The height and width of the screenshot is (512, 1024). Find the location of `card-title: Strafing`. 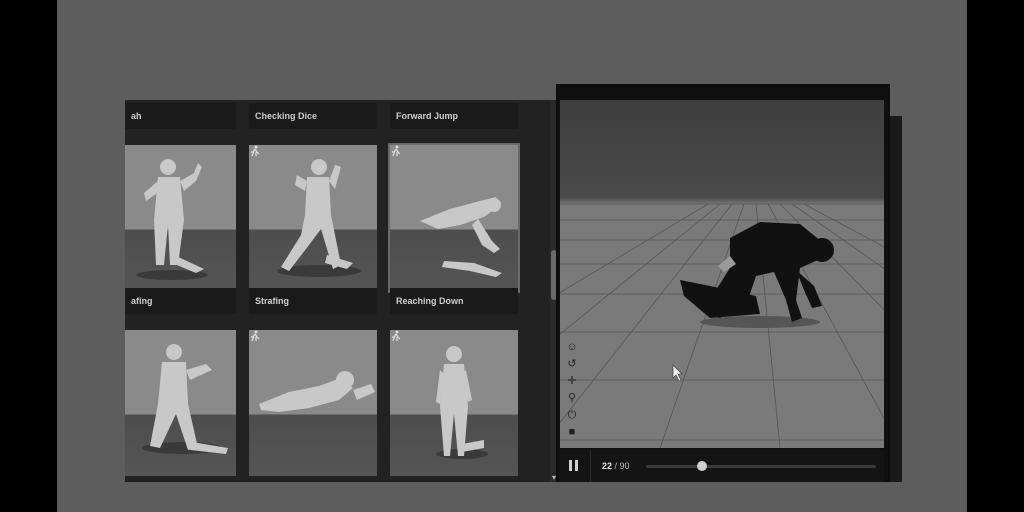

card-title: Strafing is located at coordinates (313, 301).